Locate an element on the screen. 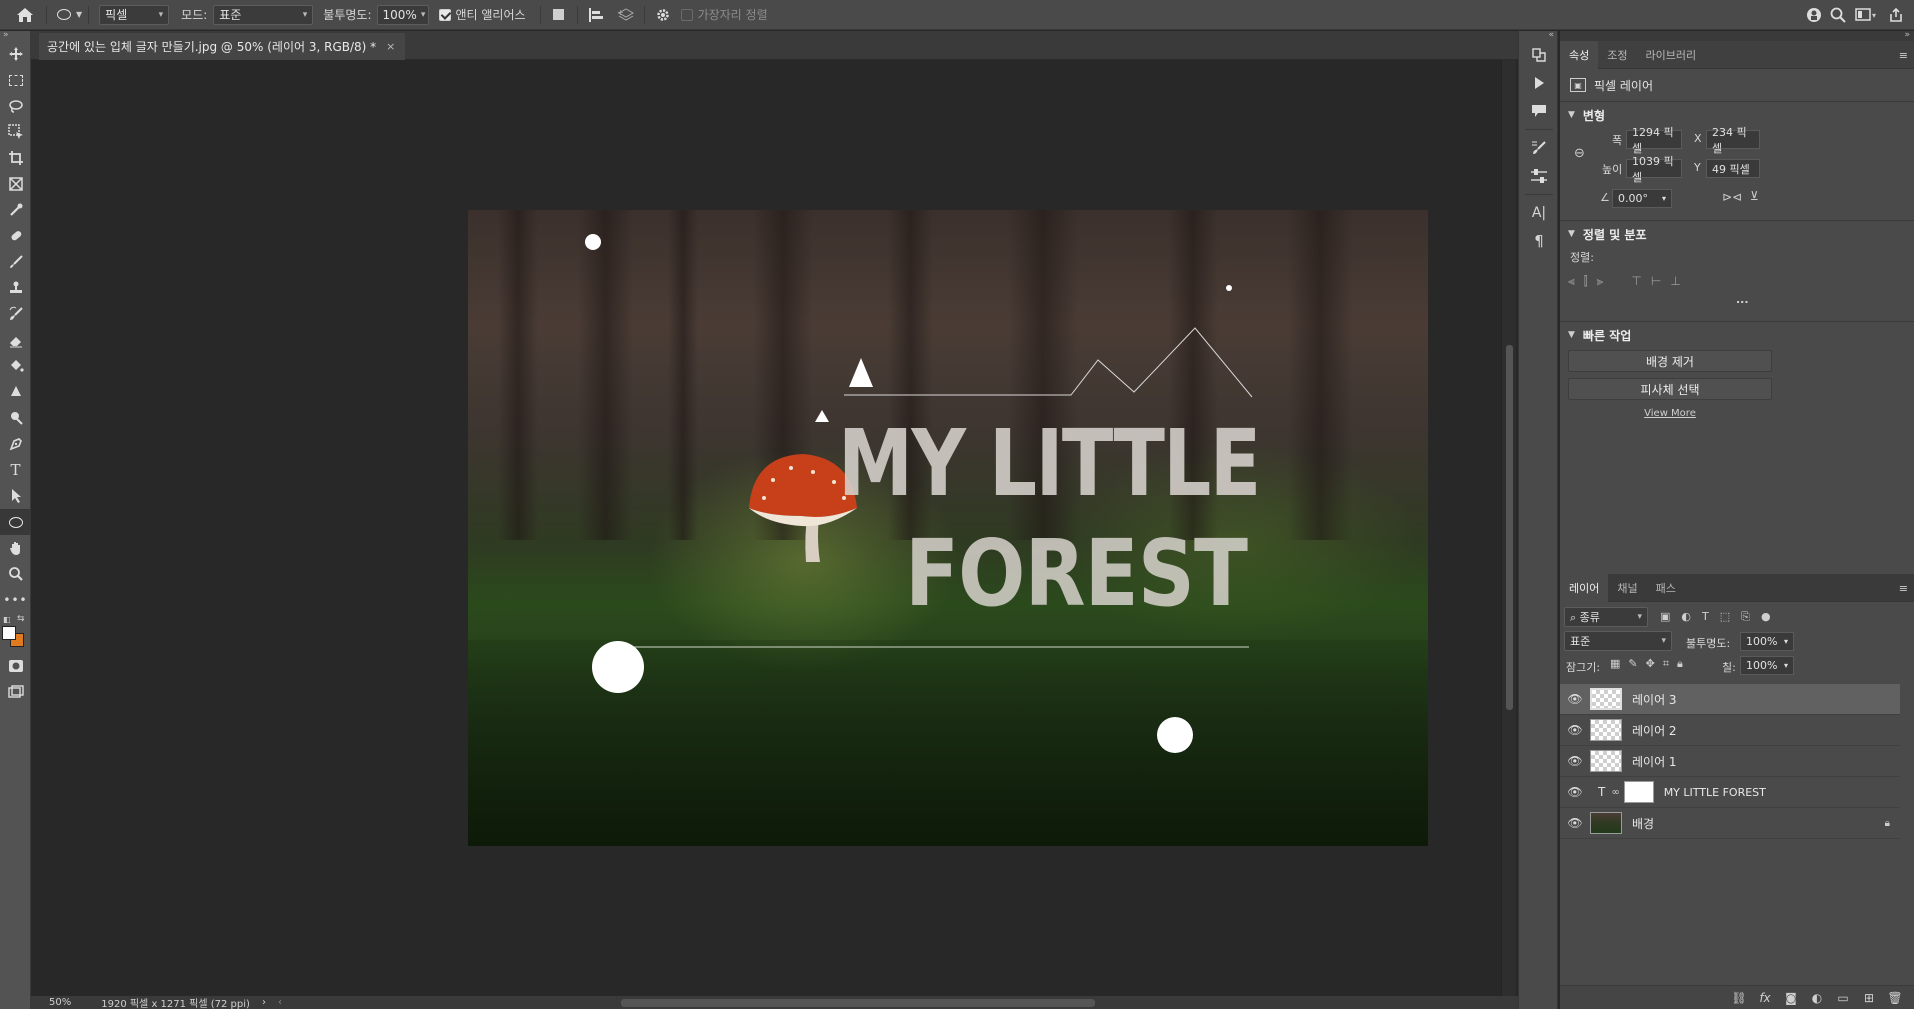  align-middle-v-icon: ⊢ is located at coordinates (1656, 281).